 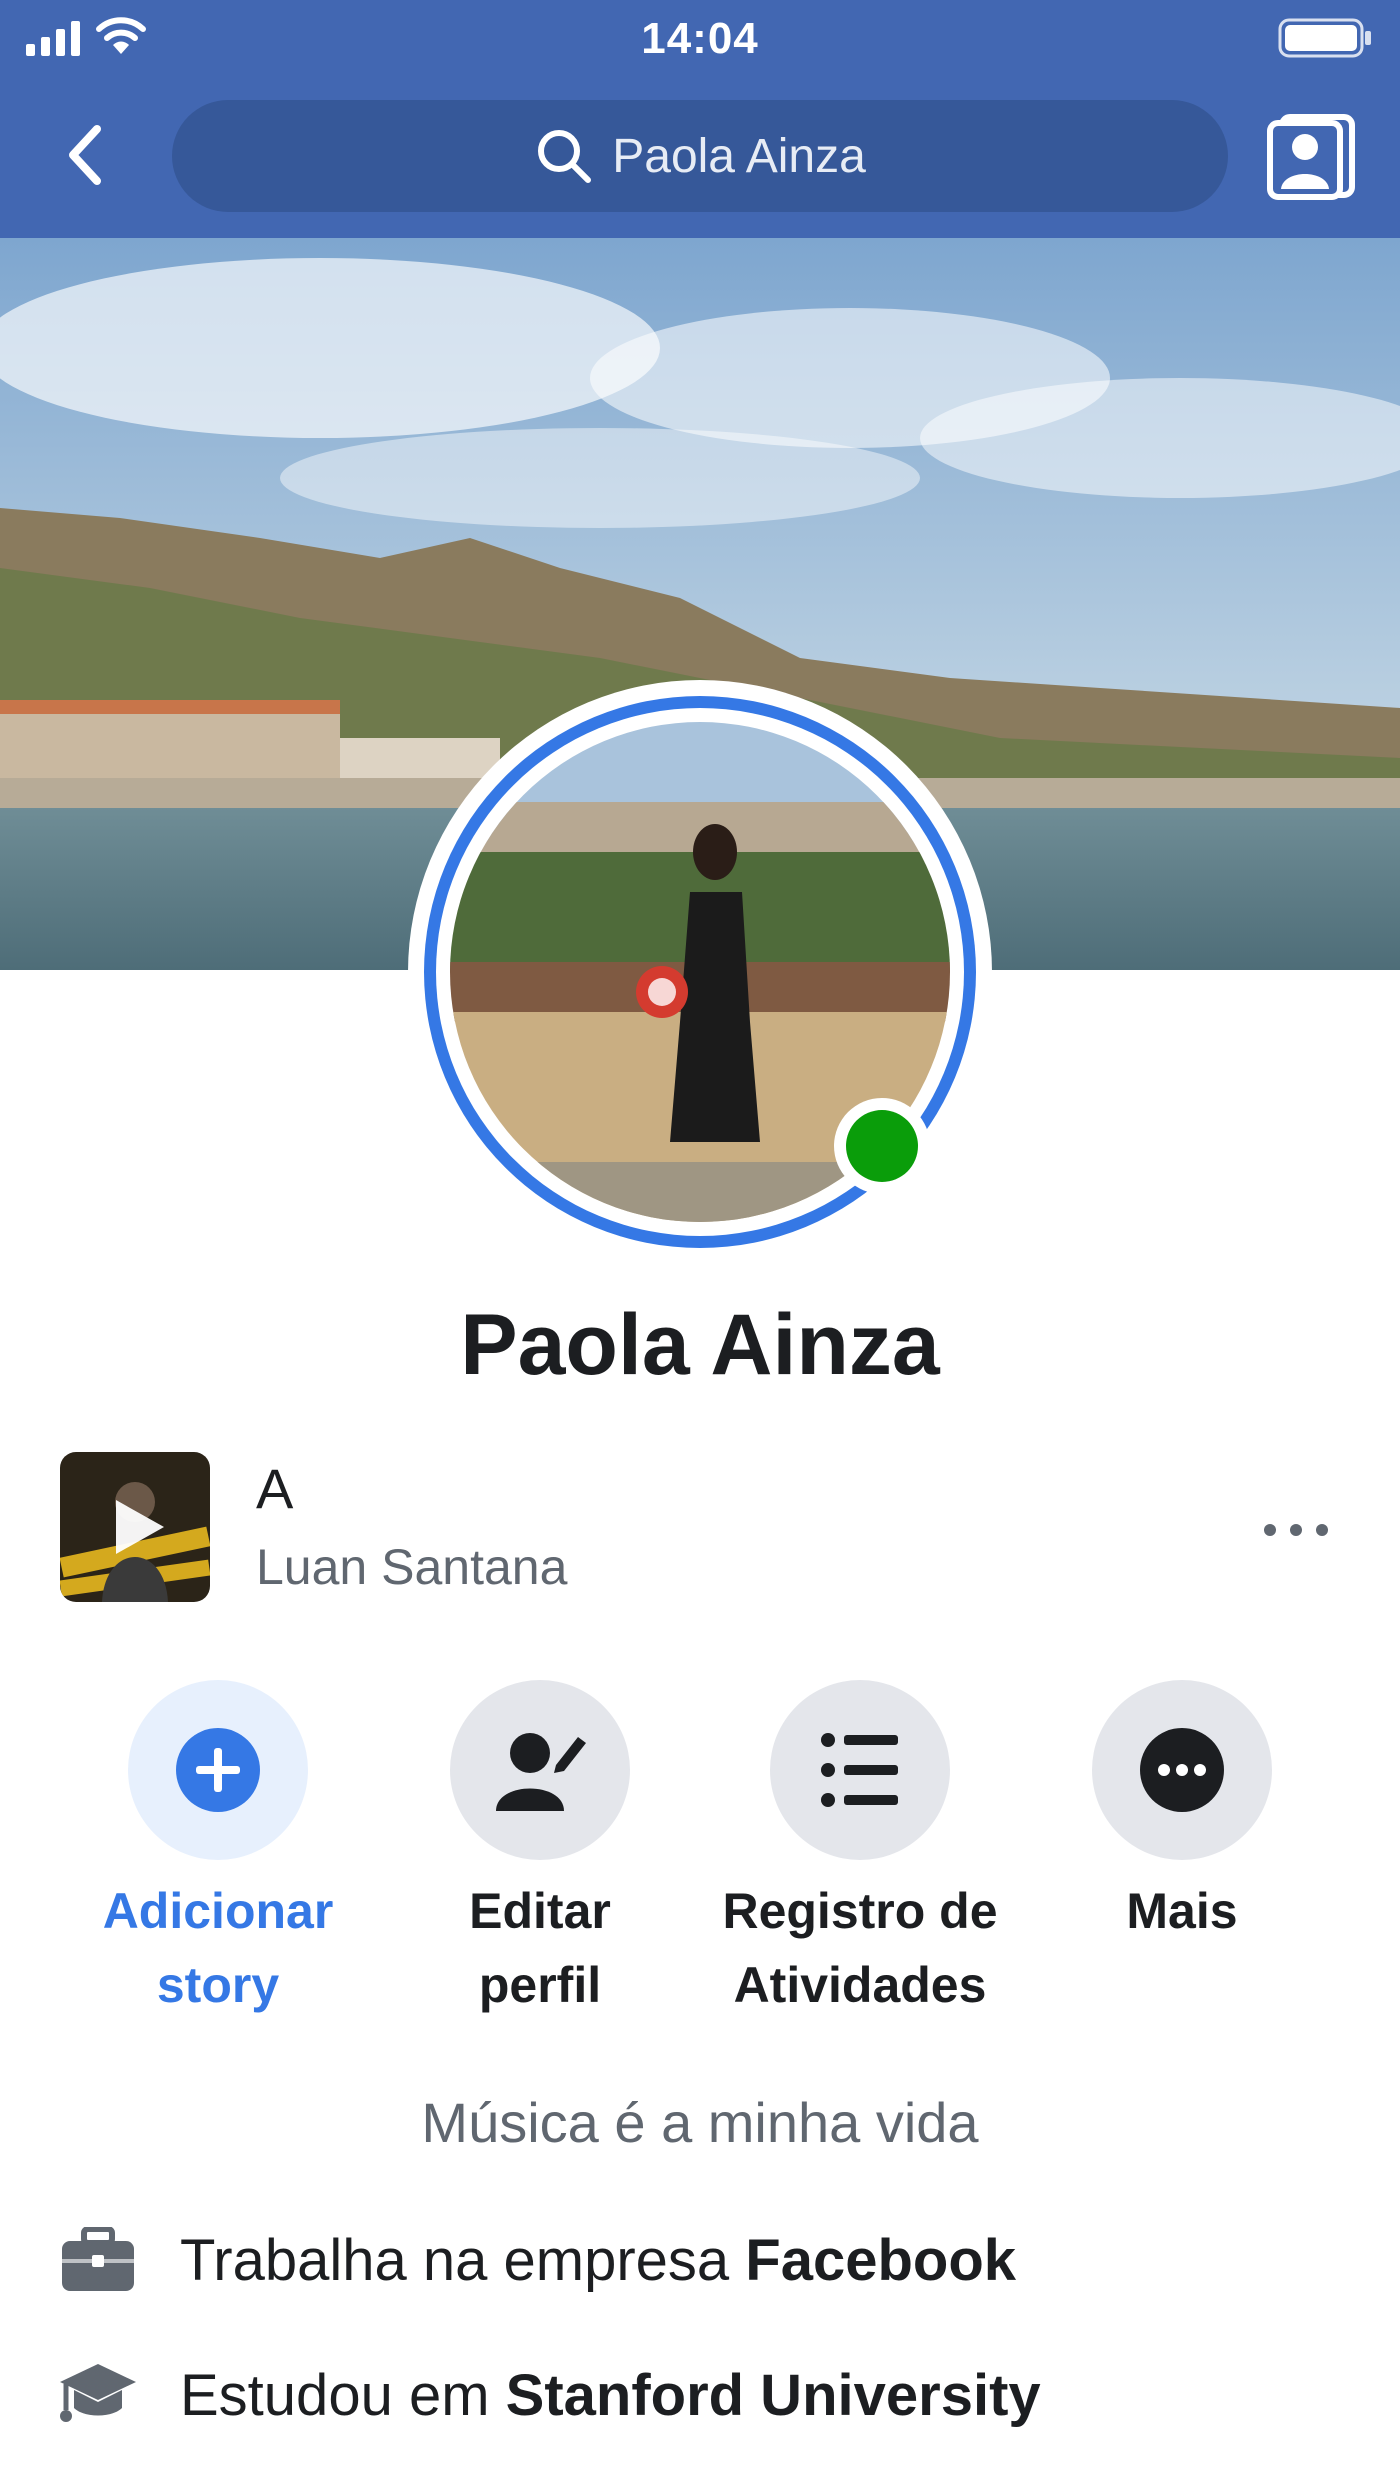 What do you see at coordinates (880, 2260) in the screenshot?
I see `work-company: Facebook` at bounding box center [880, 2260].